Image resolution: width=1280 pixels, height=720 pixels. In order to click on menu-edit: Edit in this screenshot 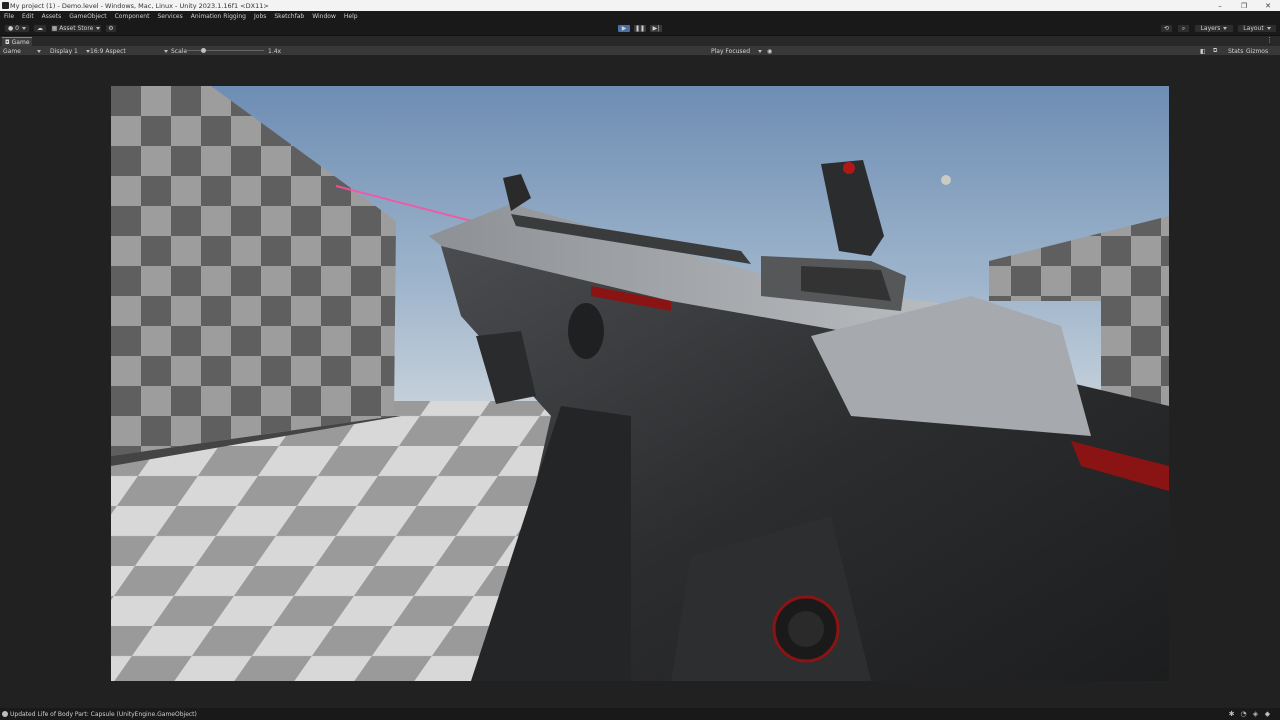, I will do `click(28, 16)`.